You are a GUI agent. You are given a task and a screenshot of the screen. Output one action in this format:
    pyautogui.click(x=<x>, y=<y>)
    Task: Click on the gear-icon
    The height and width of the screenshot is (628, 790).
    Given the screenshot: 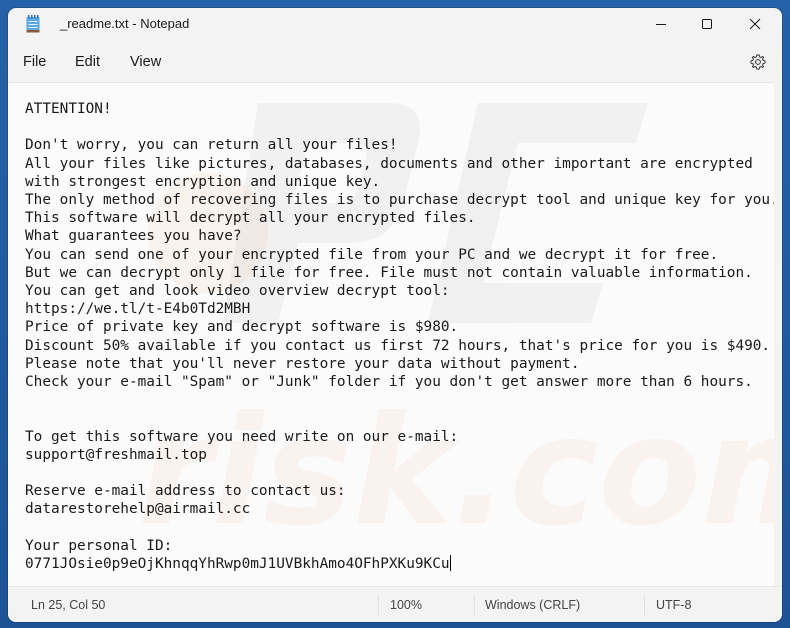 What is the action you would take?
    pyautogui.click(x=758, y=64)
    